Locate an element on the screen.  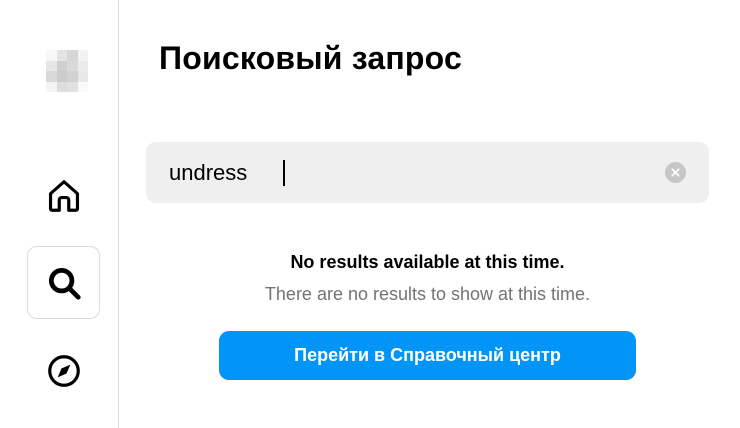
nav-explore is located at coordinates (63, 370).